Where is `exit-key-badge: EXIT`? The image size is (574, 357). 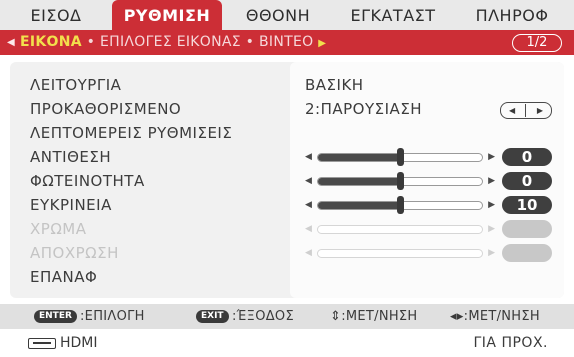
exit-key-badge: EXIT is located at coordinates (212, 316).